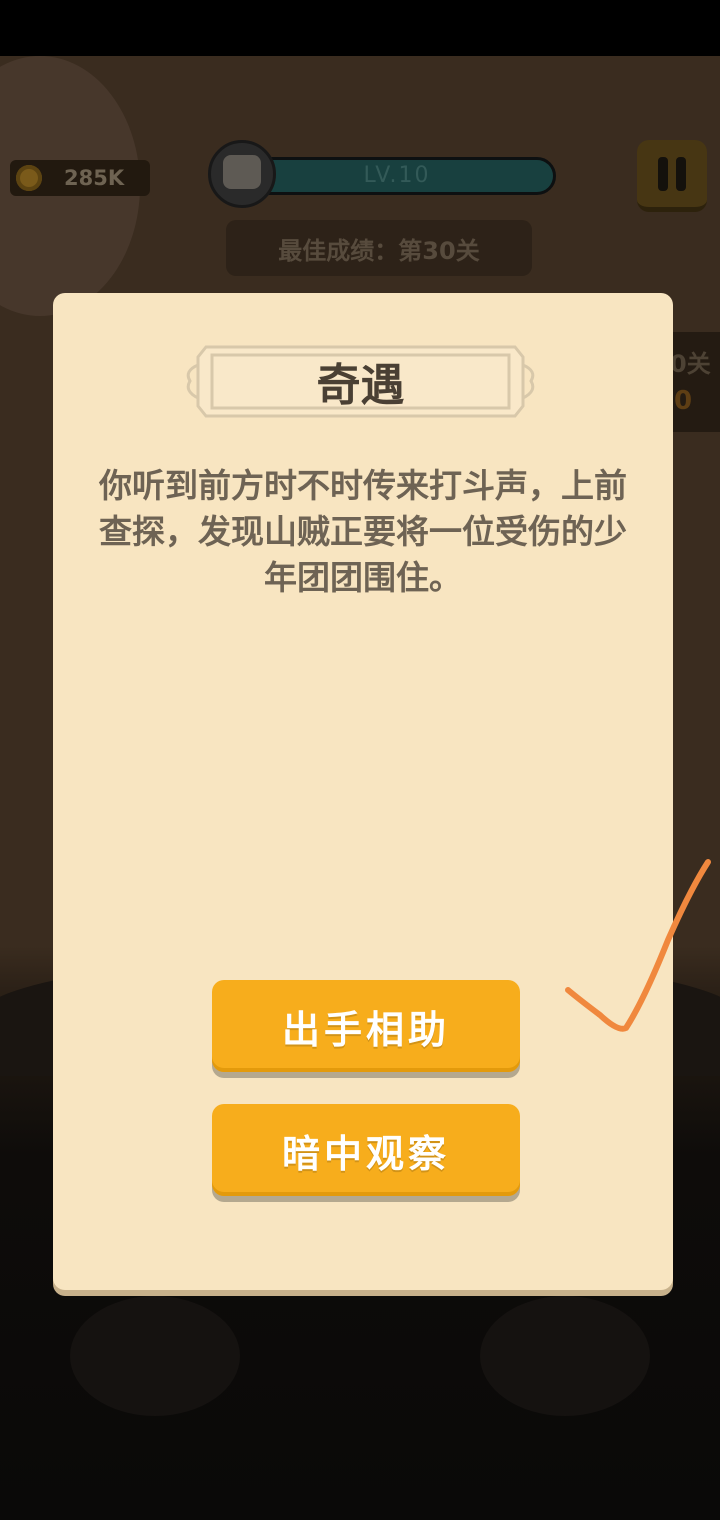  I want to click on level-label: LV.10, so click(397, 175).